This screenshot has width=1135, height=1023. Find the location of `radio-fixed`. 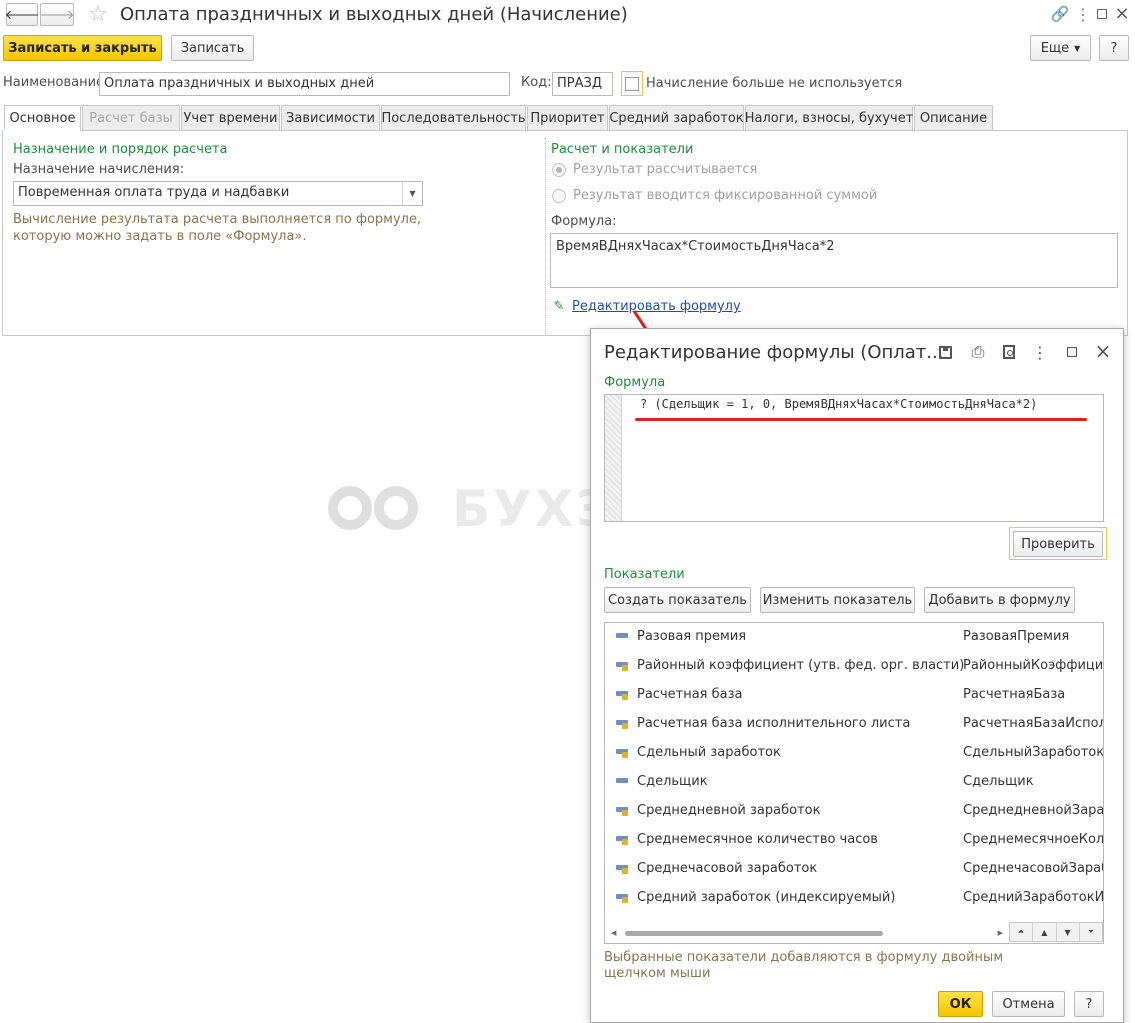

radio-fixed is located at coordinates (559, 196).